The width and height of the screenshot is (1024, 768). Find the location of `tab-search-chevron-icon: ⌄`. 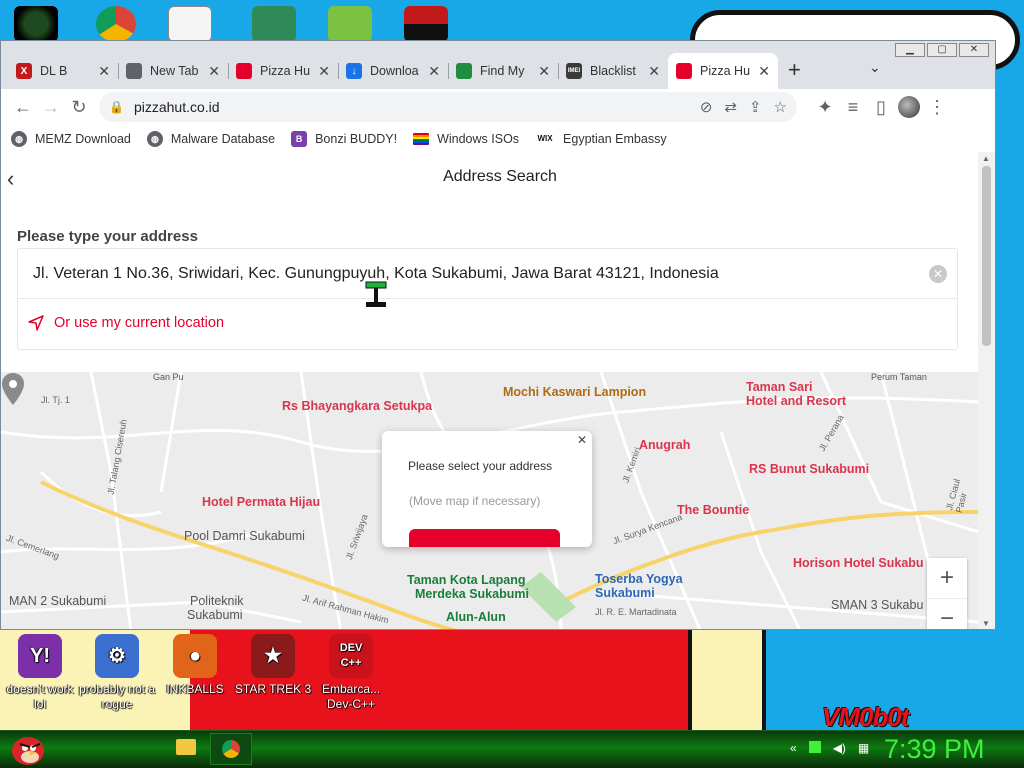

tab-search-chevron-icon: ⌄ is located at coordinates (875, 67).